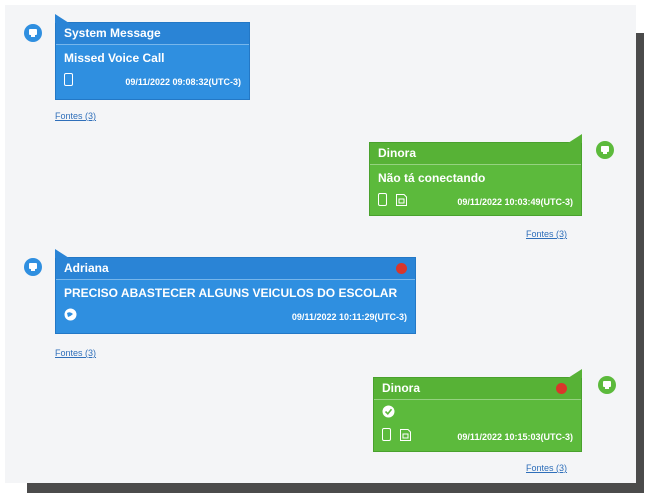  What do you see at coordinates (515, 437) in the screenshot?
I see `message-timestamp: 09/11/2022 10:15:03(UTC-3)` at bounding box center [515, 437].